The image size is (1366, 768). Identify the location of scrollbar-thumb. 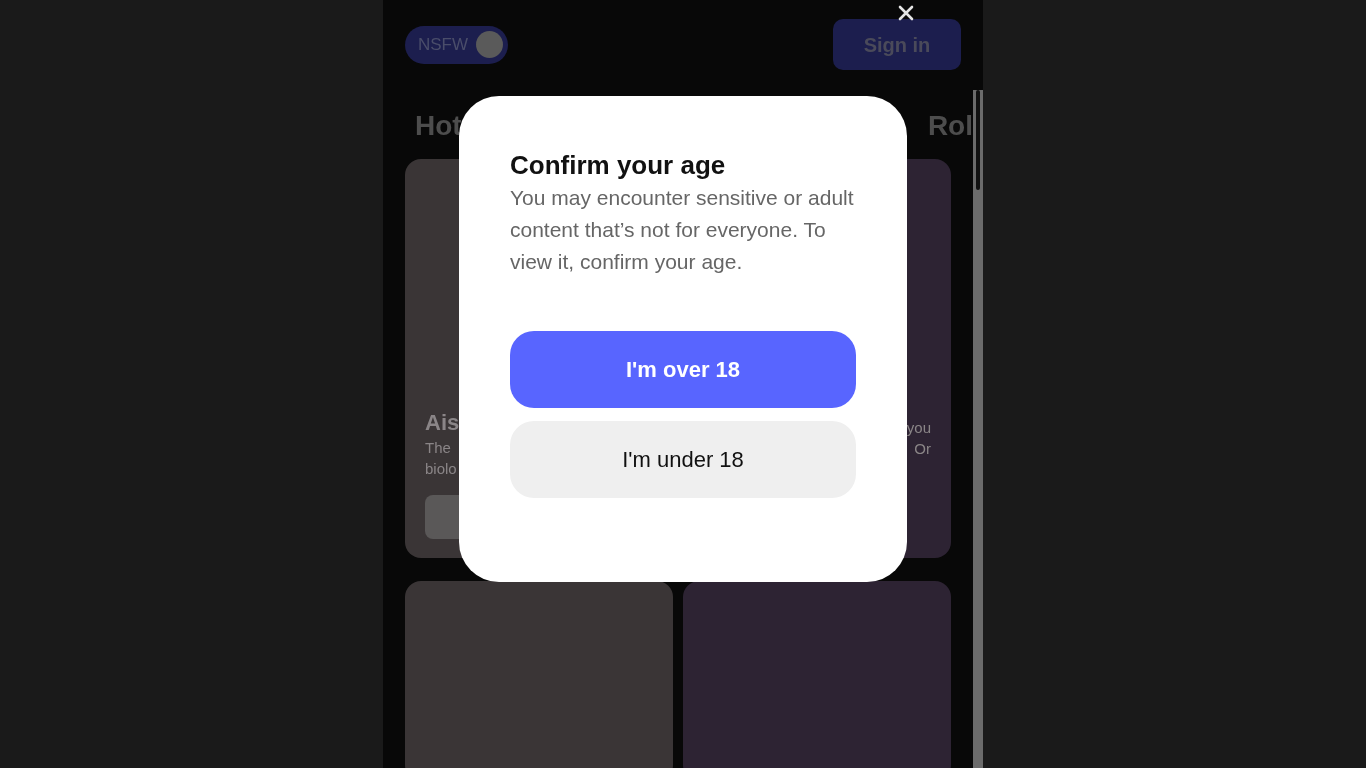
(978, 140).